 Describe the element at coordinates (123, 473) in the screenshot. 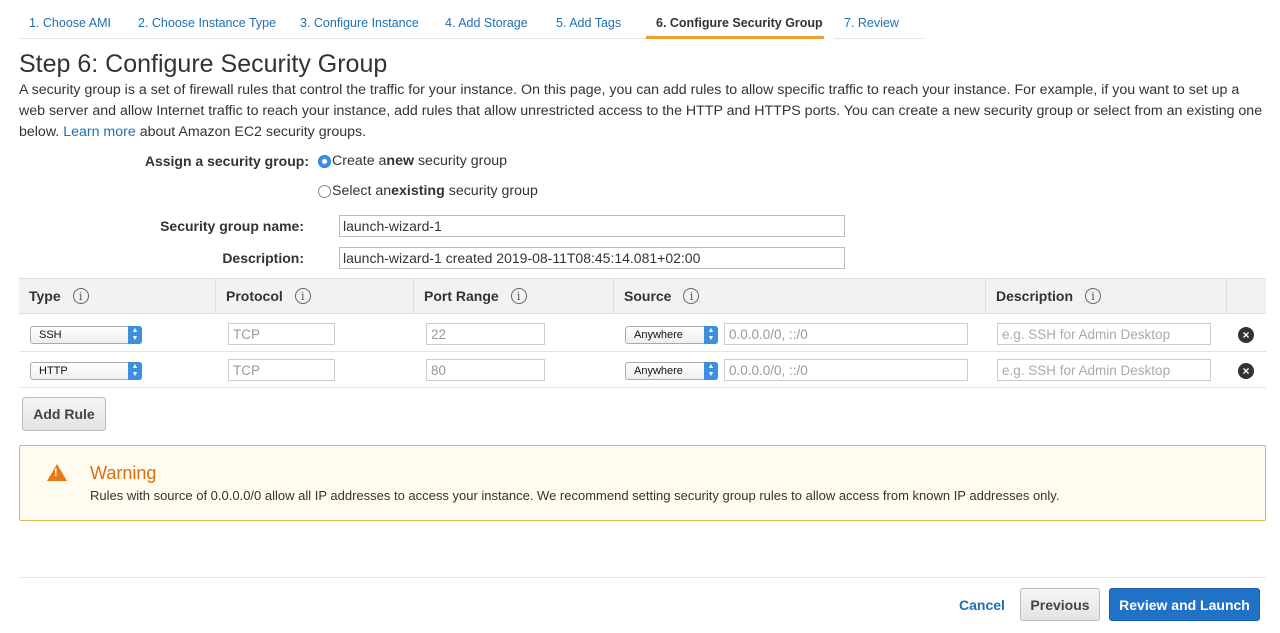

I see `warning-title: Warning` at that location.